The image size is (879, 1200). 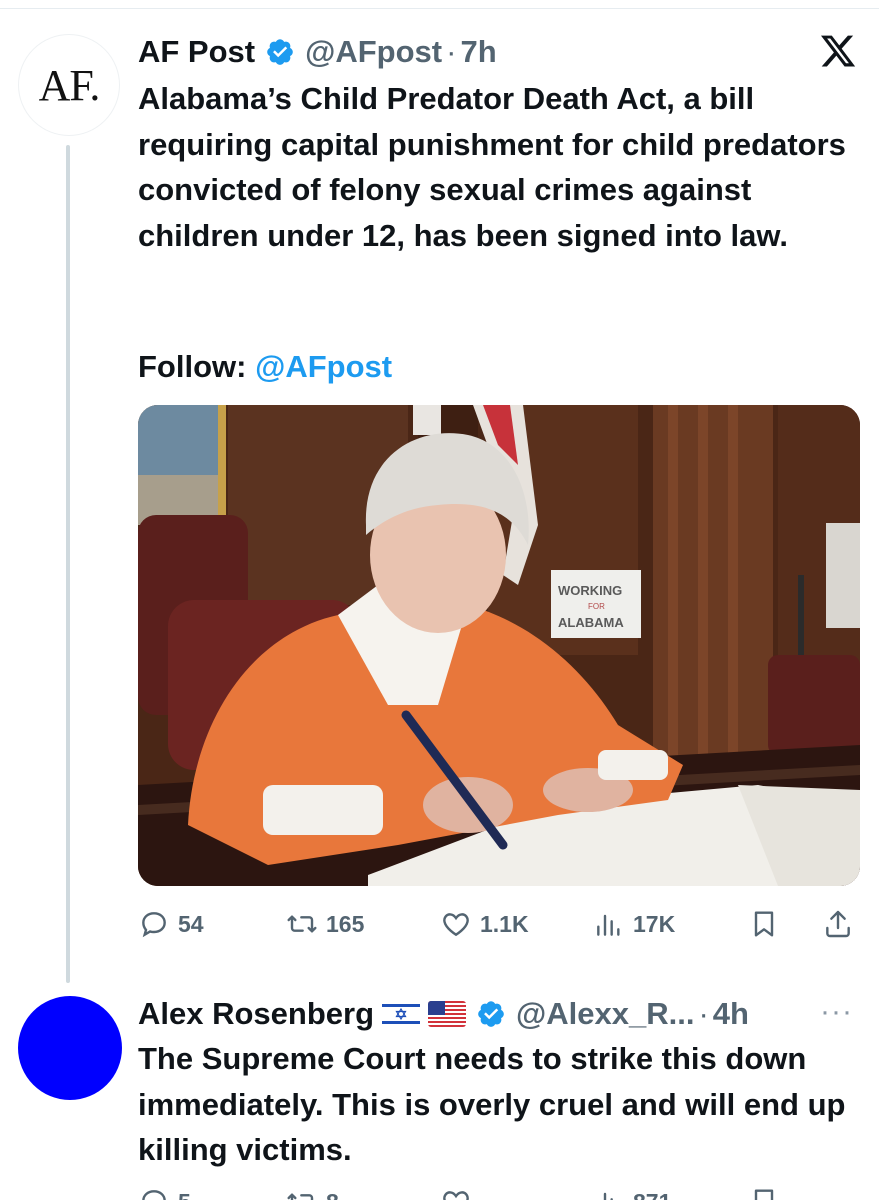 What do you see at coordinates (332, 1194) in the screenshot?
I see `repost-count: 8` at bounding box center [332, 1194].